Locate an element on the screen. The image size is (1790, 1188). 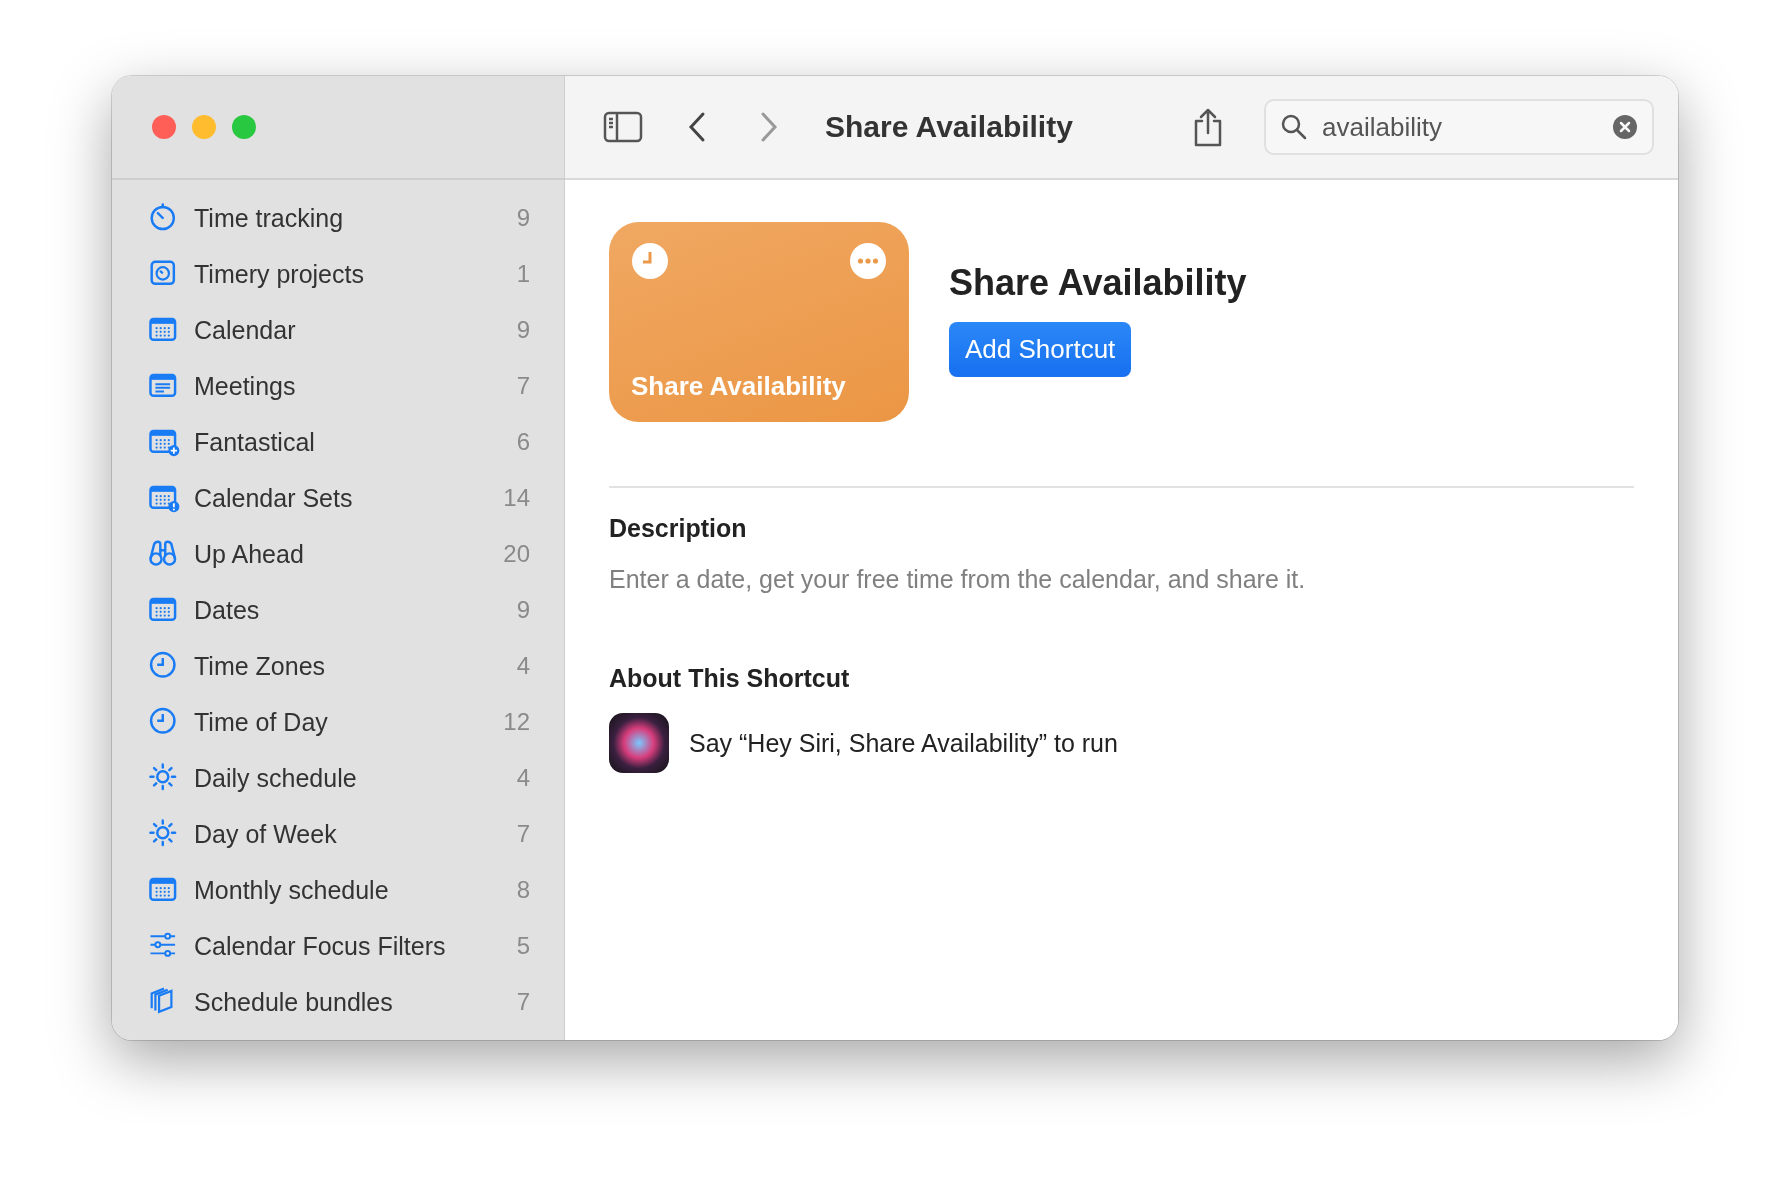
sidebar-item-label: Meetings is located at coordinates (355, 386).